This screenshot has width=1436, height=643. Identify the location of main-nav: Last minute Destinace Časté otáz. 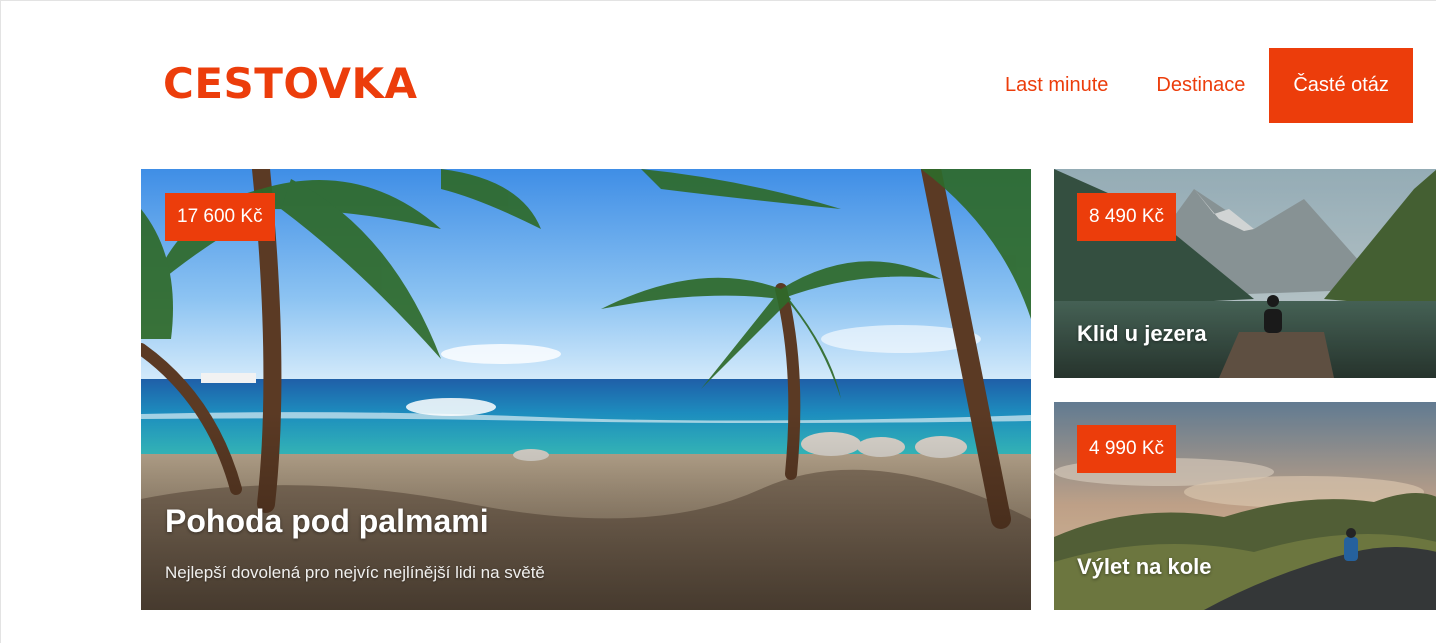
(1197, 85).